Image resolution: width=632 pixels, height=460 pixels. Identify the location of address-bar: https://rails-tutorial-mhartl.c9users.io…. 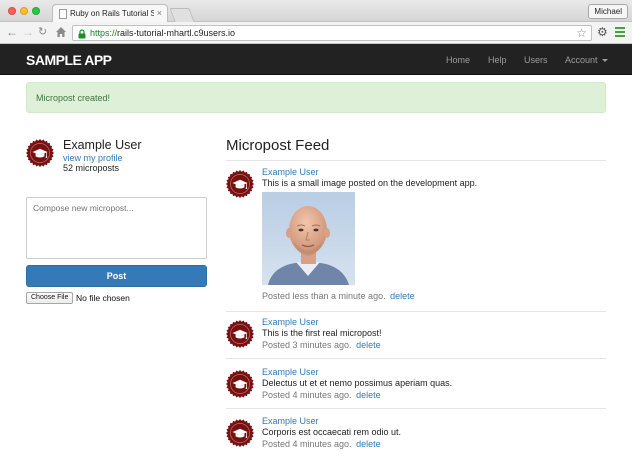
(332, 33).